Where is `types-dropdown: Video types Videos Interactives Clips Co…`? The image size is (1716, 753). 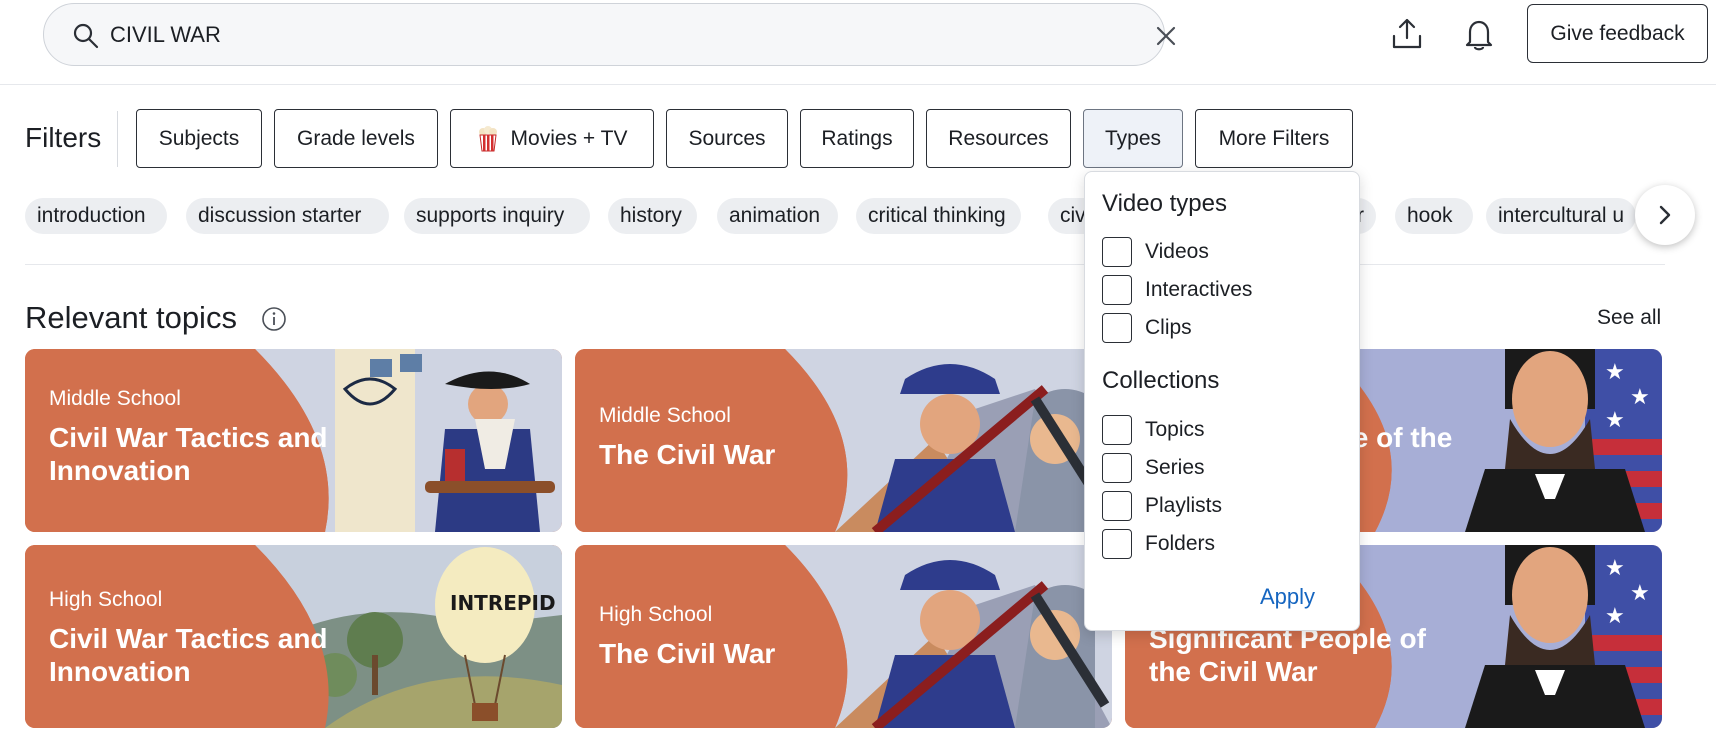
types-dropdown: Video types Videos Interactives Clips Co… is located at coordinates (1222, 401).